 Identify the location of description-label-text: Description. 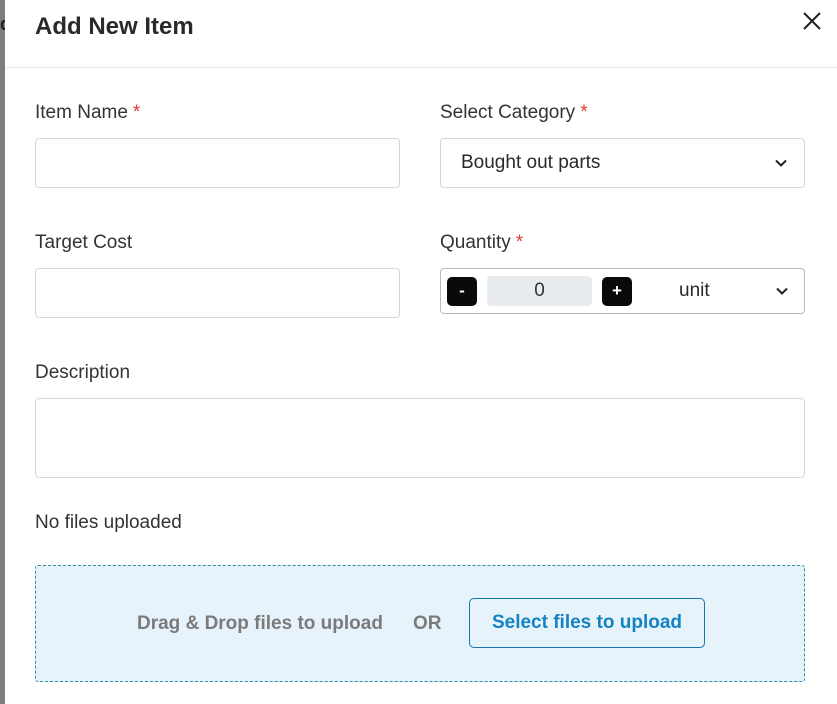
(83, 372).